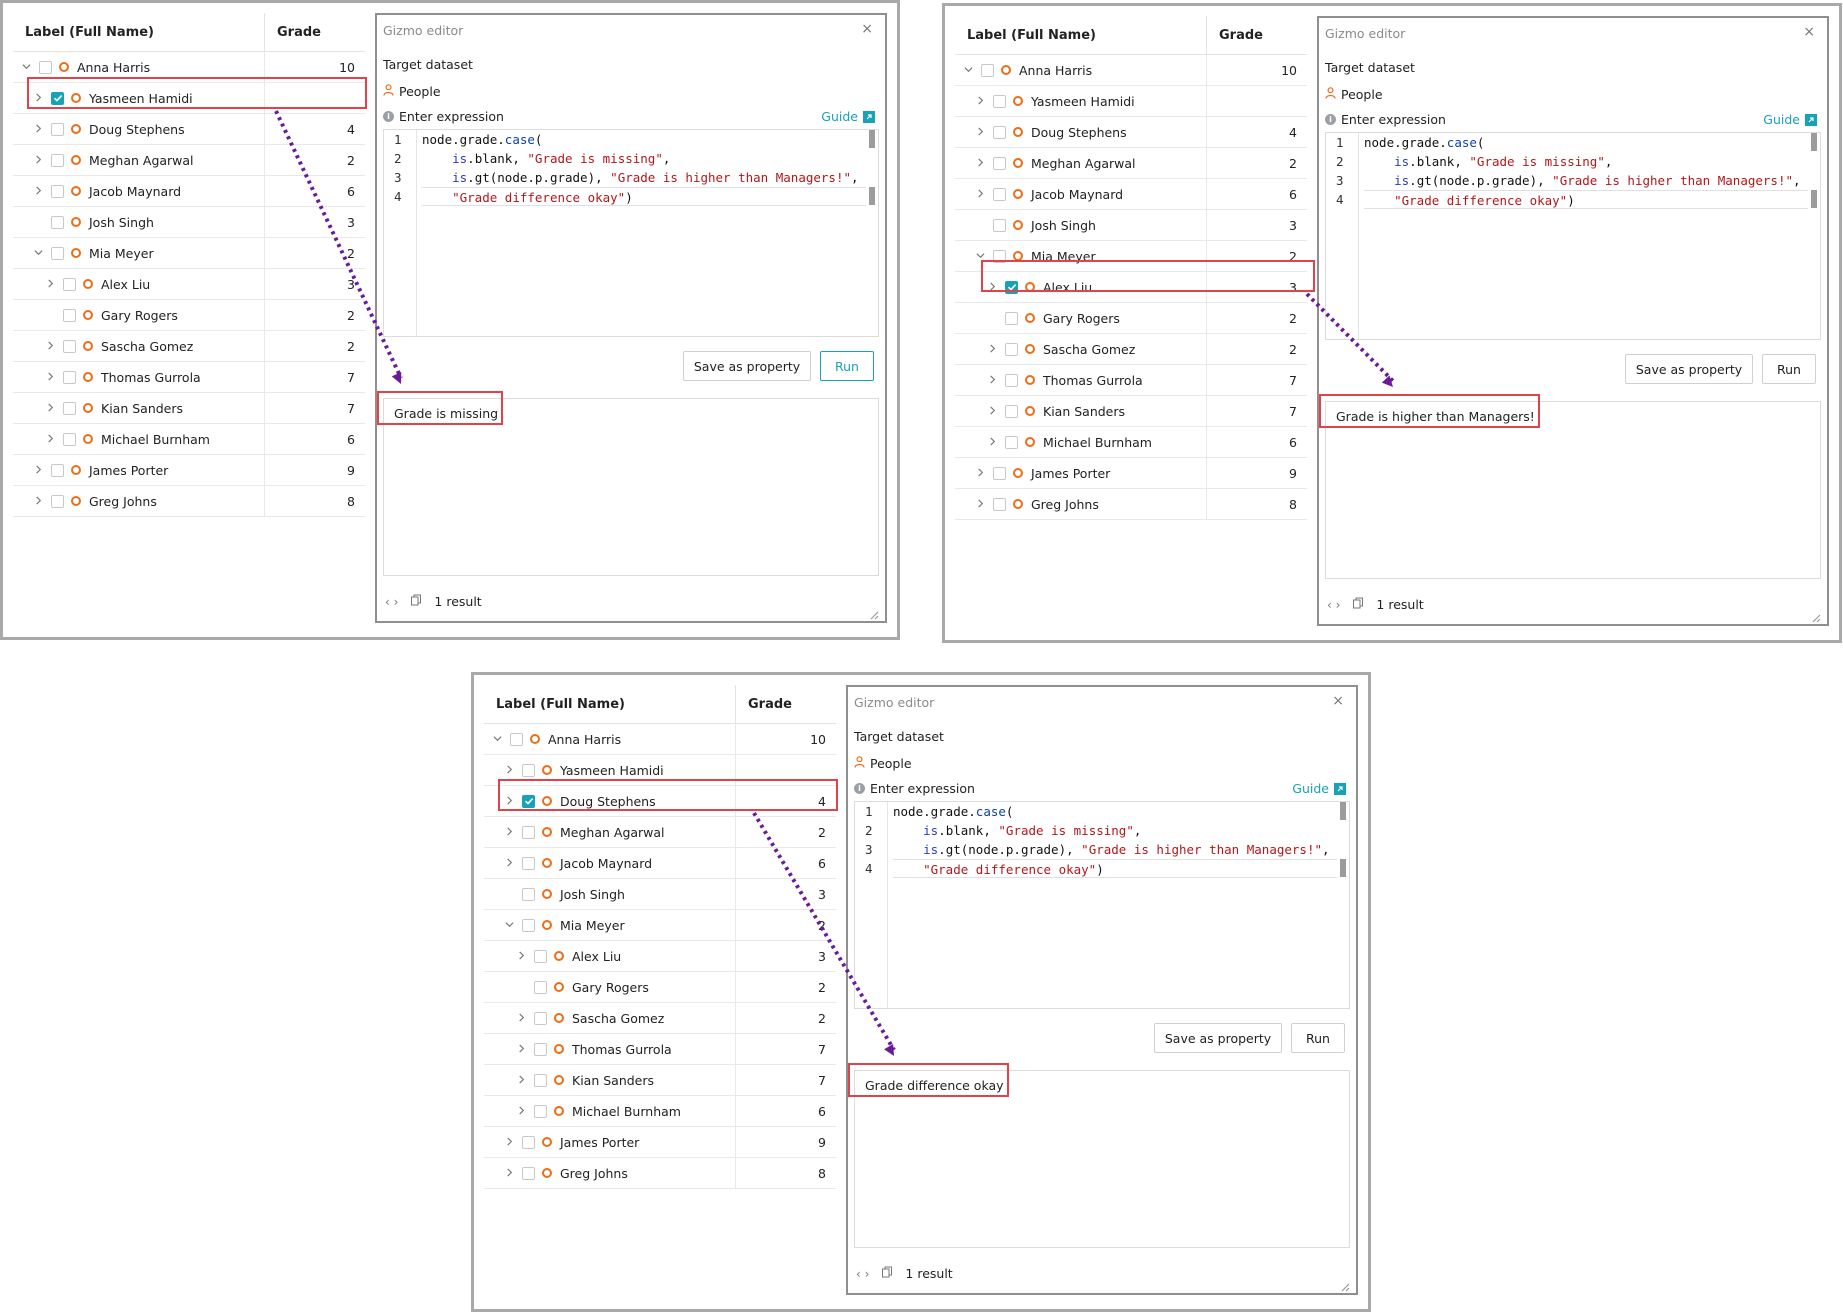  What do you see at coordinates (189, 346) in the screenshot?
I see `table-row: Sascha Gomez 2` at bounding box center [189, 346].